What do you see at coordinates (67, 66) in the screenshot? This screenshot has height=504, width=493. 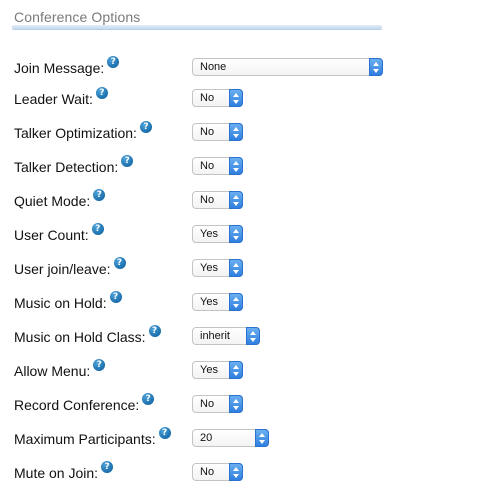 I see `join-message-label: Join Message:?` at bounding box center [67, 66].